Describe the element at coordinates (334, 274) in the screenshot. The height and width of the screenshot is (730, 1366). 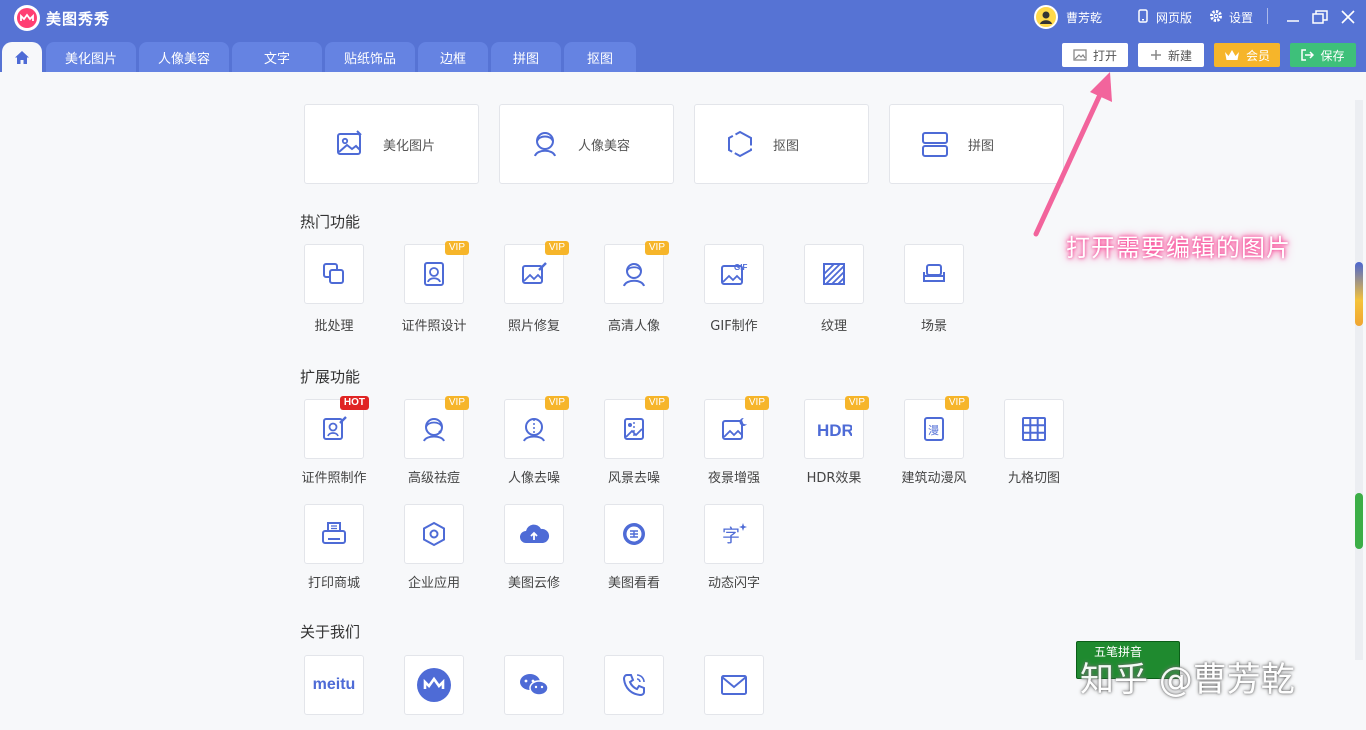
I see `tile-batch` at that location.